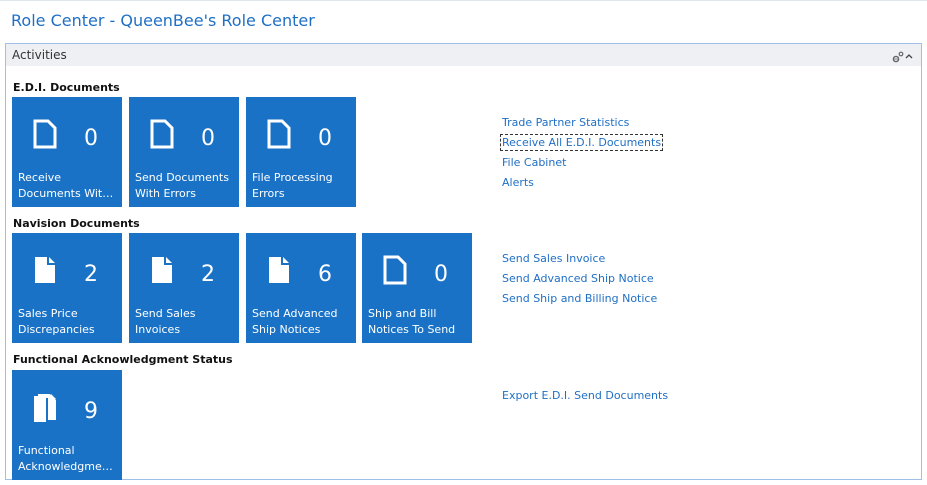 The image size is (927, 485). I want to click on panel-tools, so click(903, 55).